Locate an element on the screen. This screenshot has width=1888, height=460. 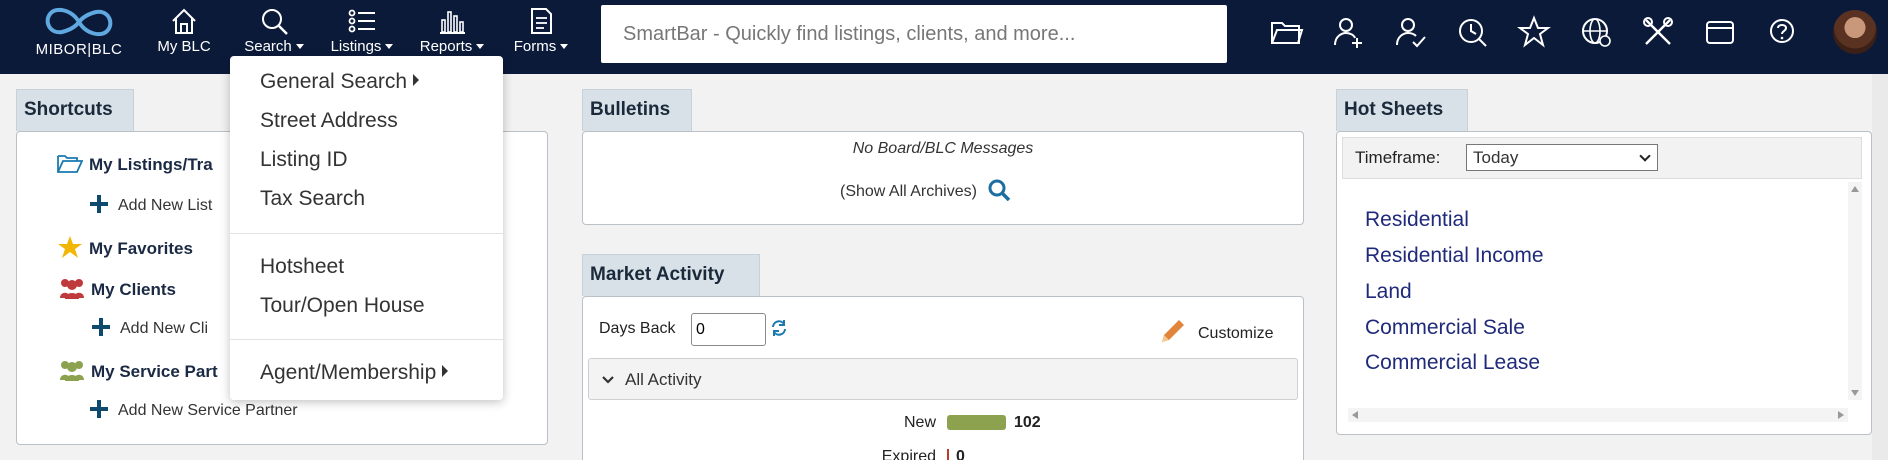
expired-activity-count: 0 is located at coordinates (960, 454).